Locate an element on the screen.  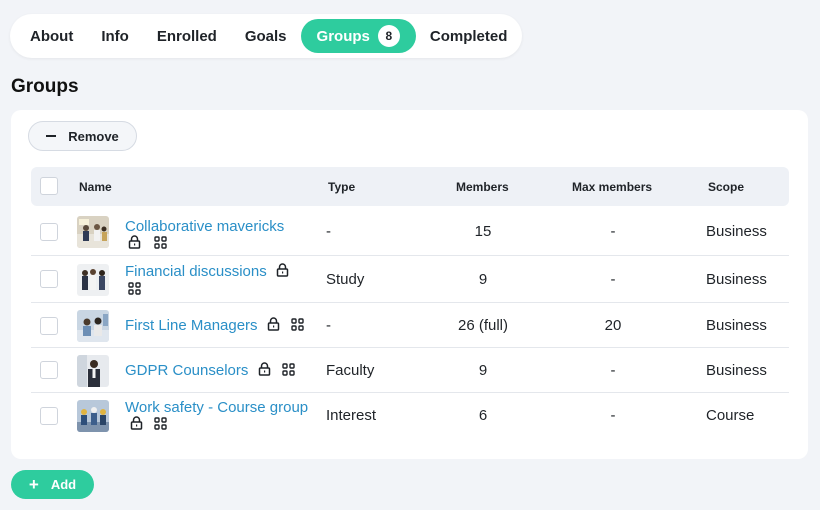
group-type: Faculty is located at coordinates (350, 370).